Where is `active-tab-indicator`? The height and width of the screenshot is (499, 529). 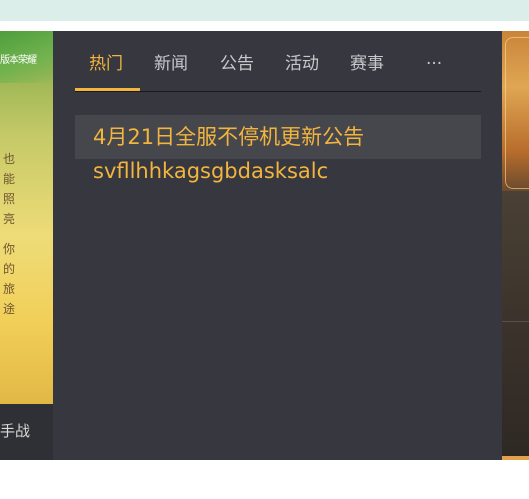 active-tab-indicator is located at coordinates (107, 89).